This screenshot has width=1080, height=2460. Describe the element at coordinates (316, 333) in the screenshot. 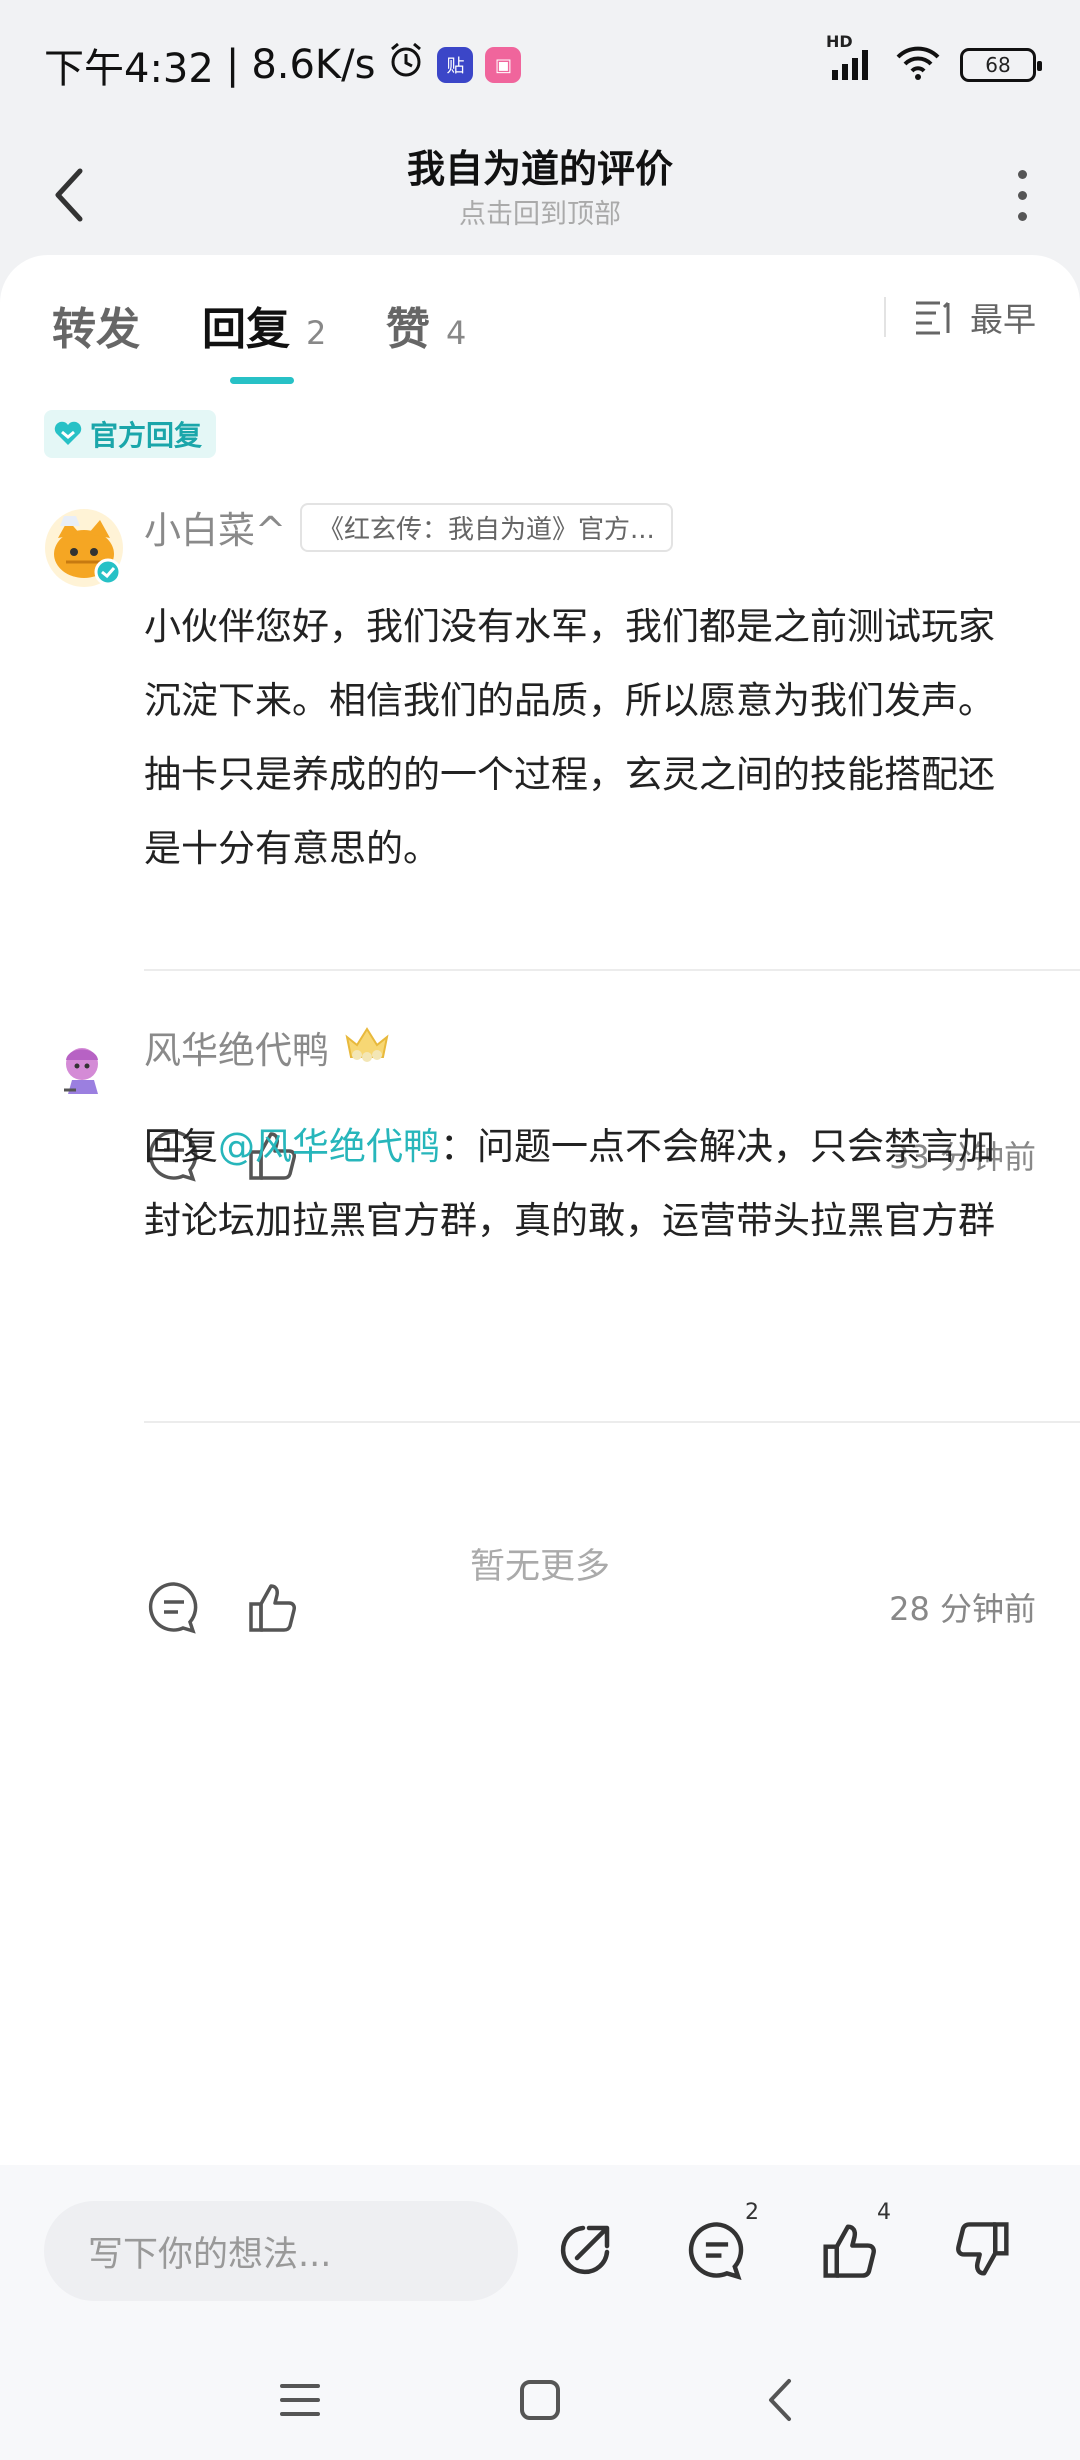

I see `tab-count: 2` at that location.